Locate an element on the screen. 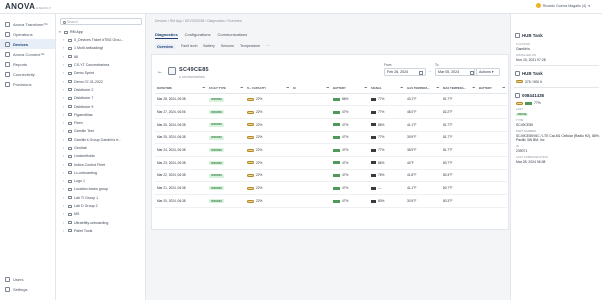 This screenshot has height=300, width=602. table-cell: Mar 28, 2024, 06:38 is located at coordinates (181, 100).